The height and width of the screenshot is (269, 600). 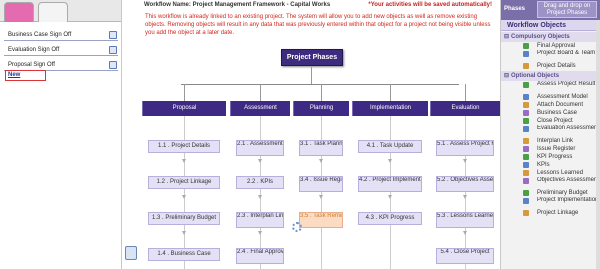 What do you see at coordinates (550, 173) in the screenshot?
I see `object-item: Lessons Learned` at bounding box center [550, 173].